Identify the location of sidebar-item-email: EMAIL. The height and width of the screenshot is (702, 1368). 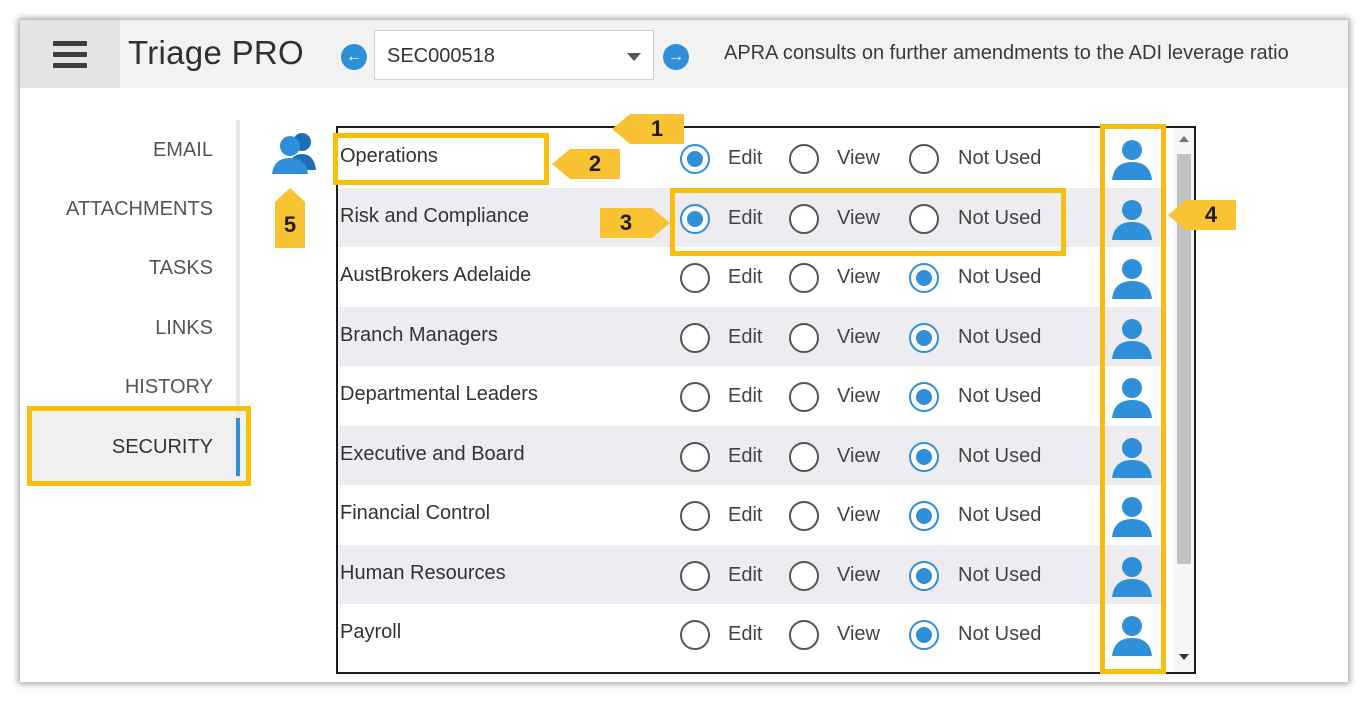
(125, 150).